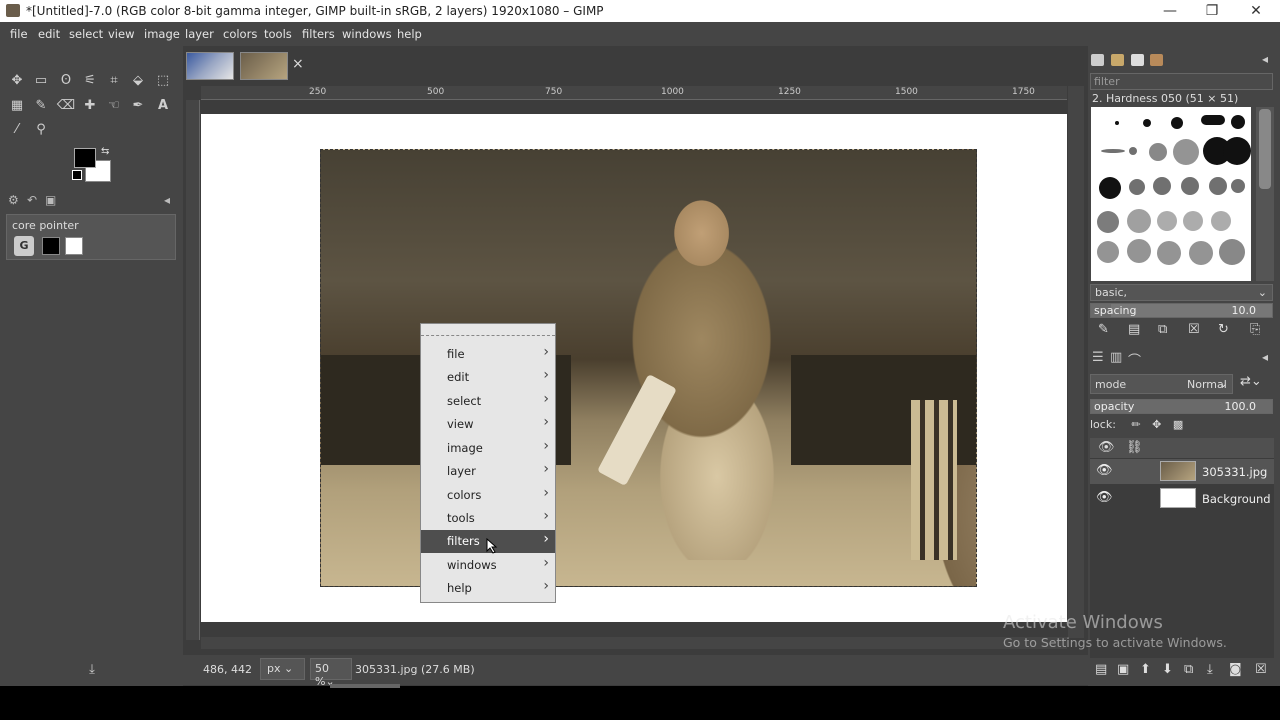 The width and height of the screenshot is (1280, 720). I want to click on color-picker-icon: ⁄, so click(17, 130).